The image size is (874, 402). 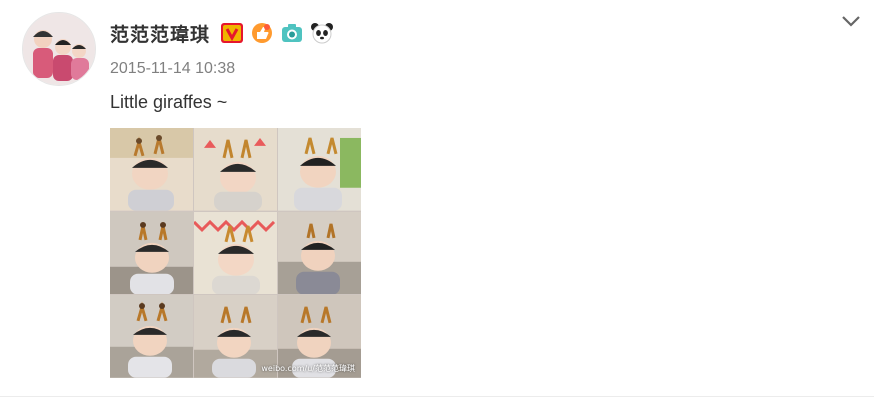 I want to click on post-text: Little giraffes ~, so click(x=169, y=102).